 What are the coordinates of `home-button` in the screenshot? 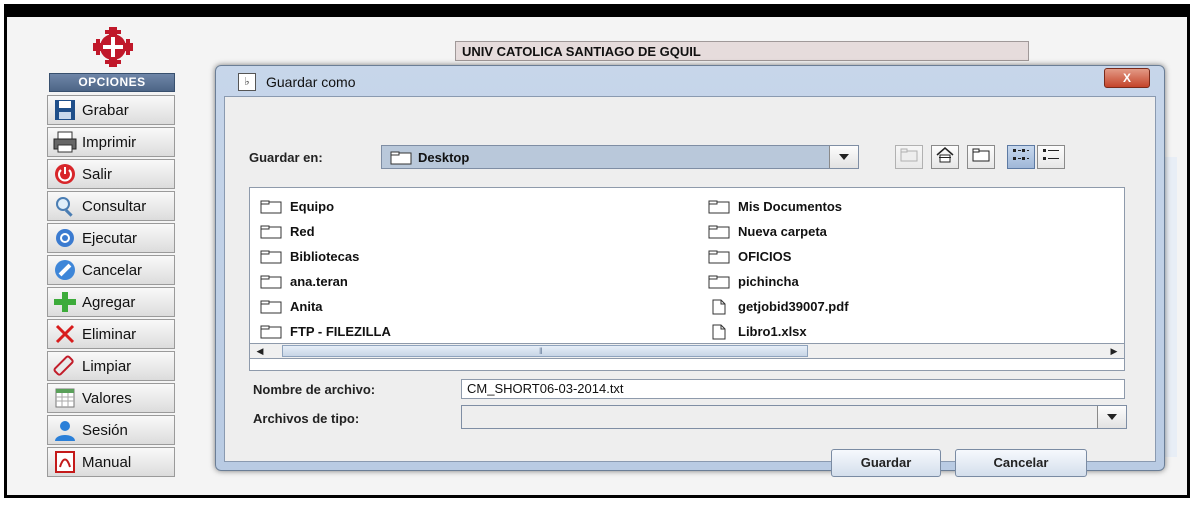 It's located at (945, 157).